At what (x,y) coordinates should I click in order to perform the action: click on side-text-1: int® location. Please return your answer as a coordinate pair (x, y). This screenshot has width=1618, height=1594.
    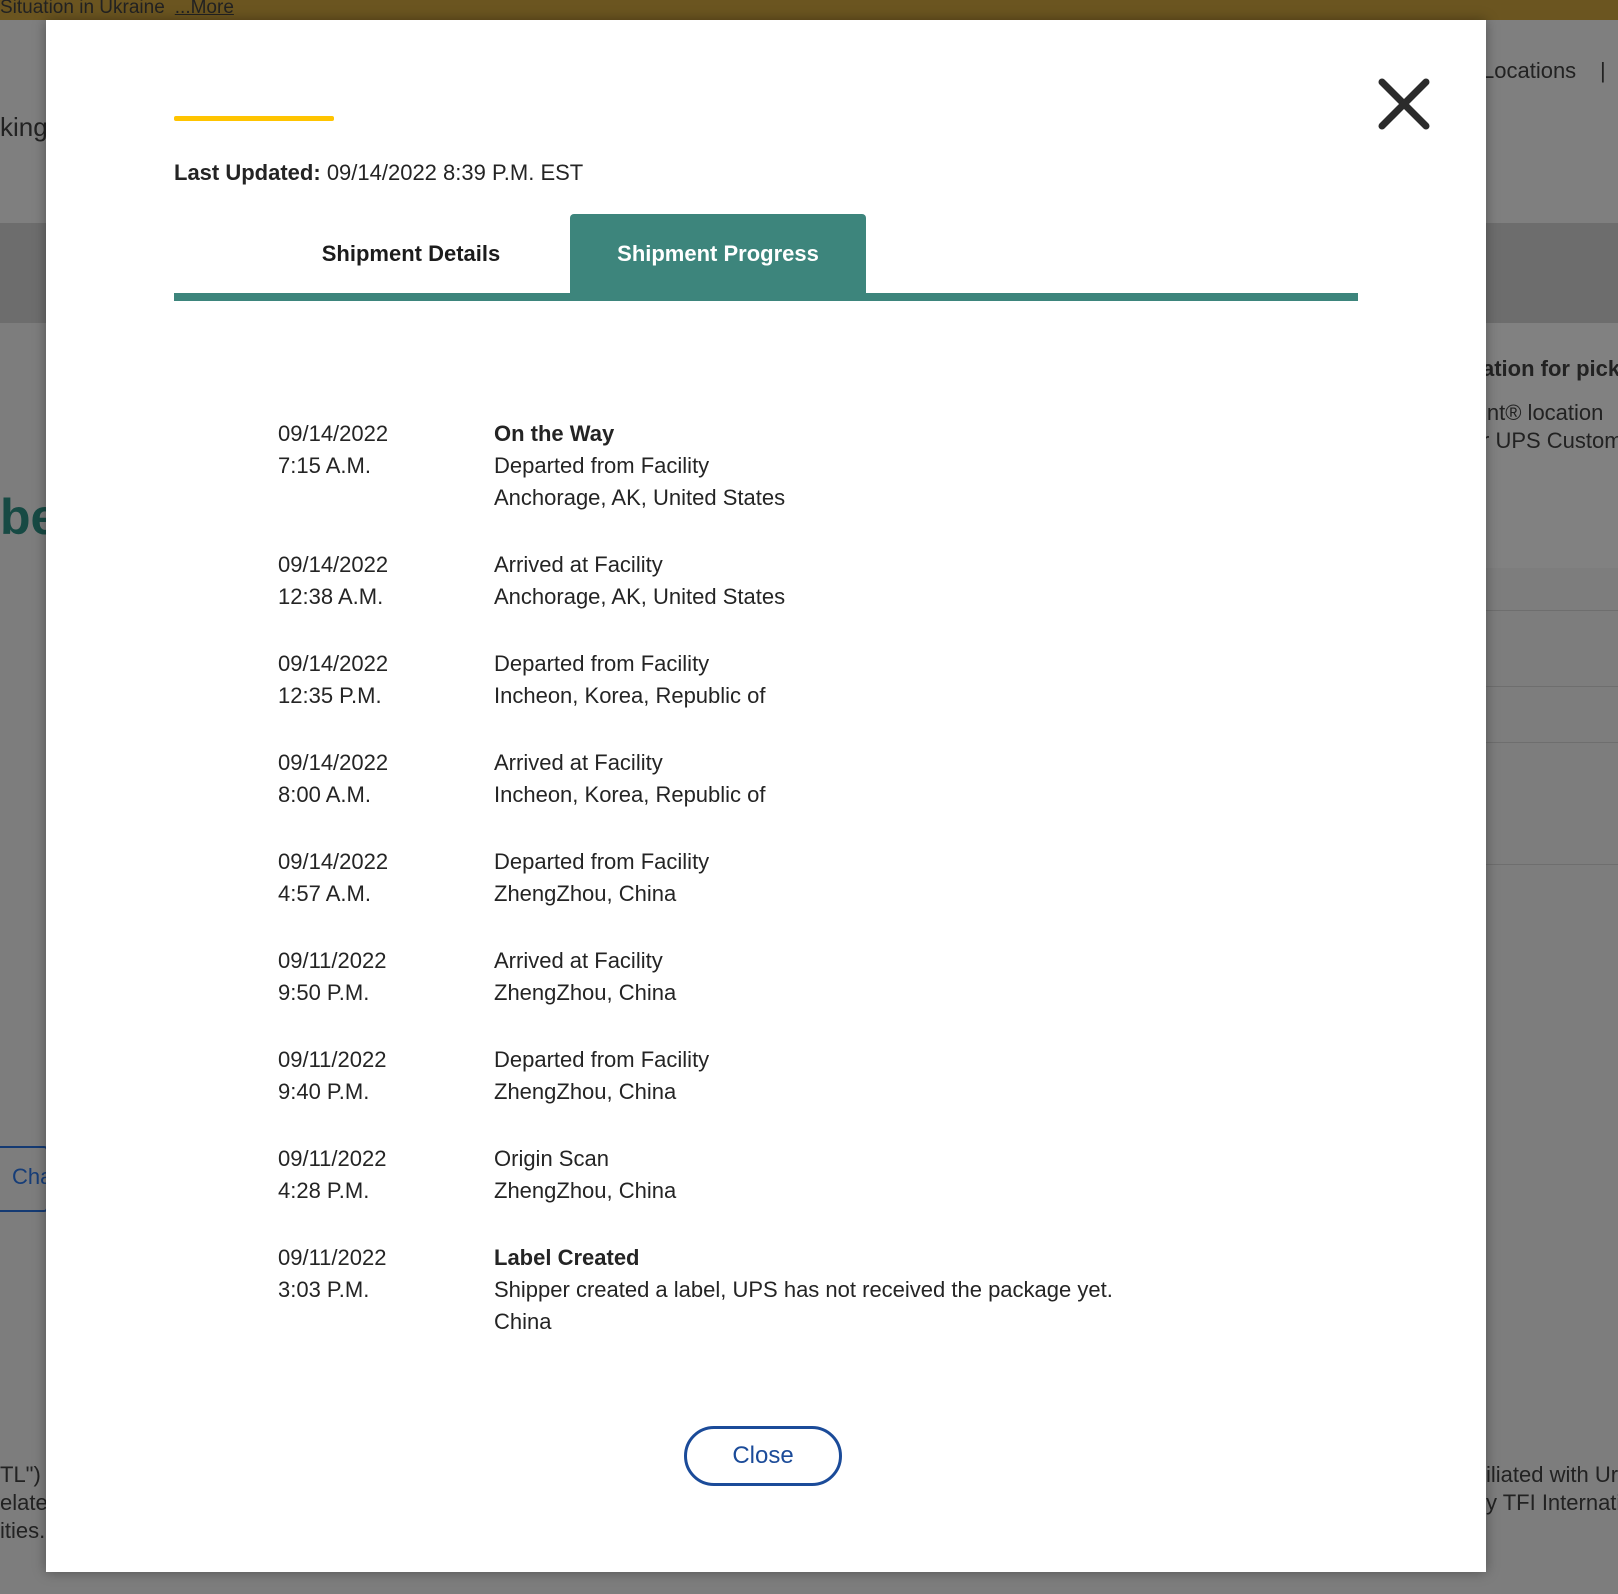
    Looking at the image, I should click on (1543, 412).